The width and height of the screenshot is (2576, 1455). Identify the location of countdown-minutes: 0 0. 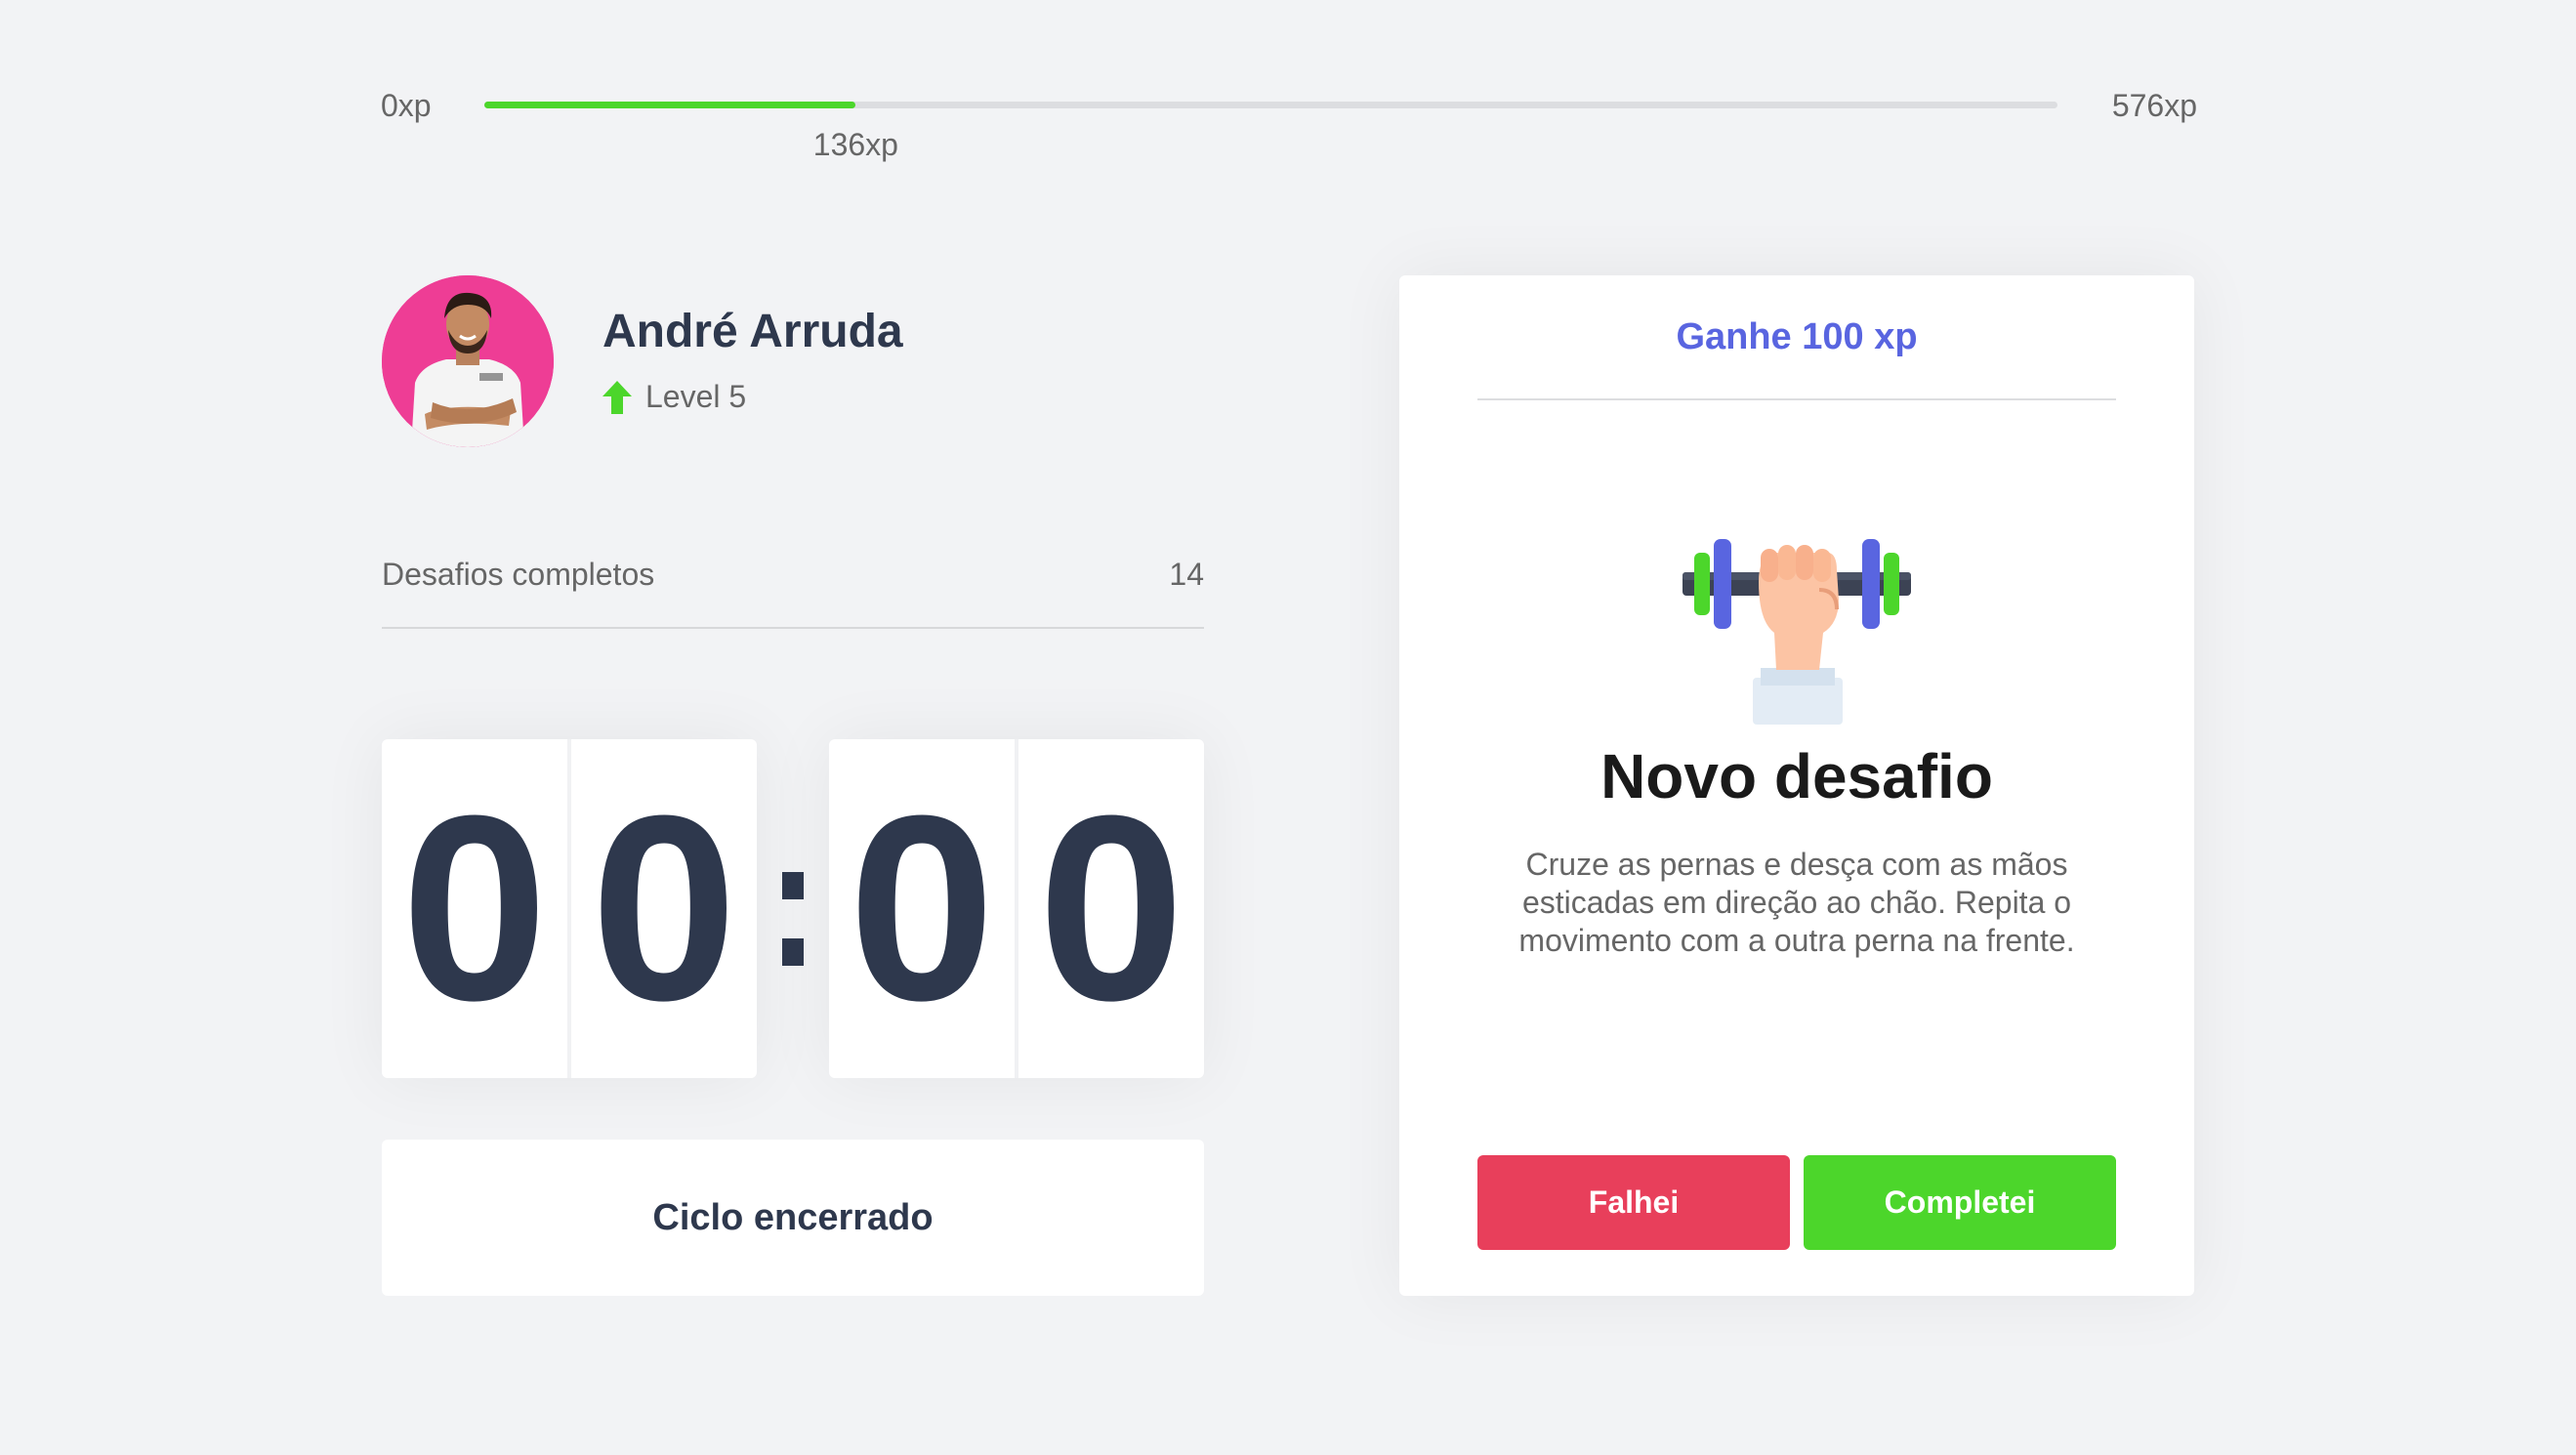
(569, 908).